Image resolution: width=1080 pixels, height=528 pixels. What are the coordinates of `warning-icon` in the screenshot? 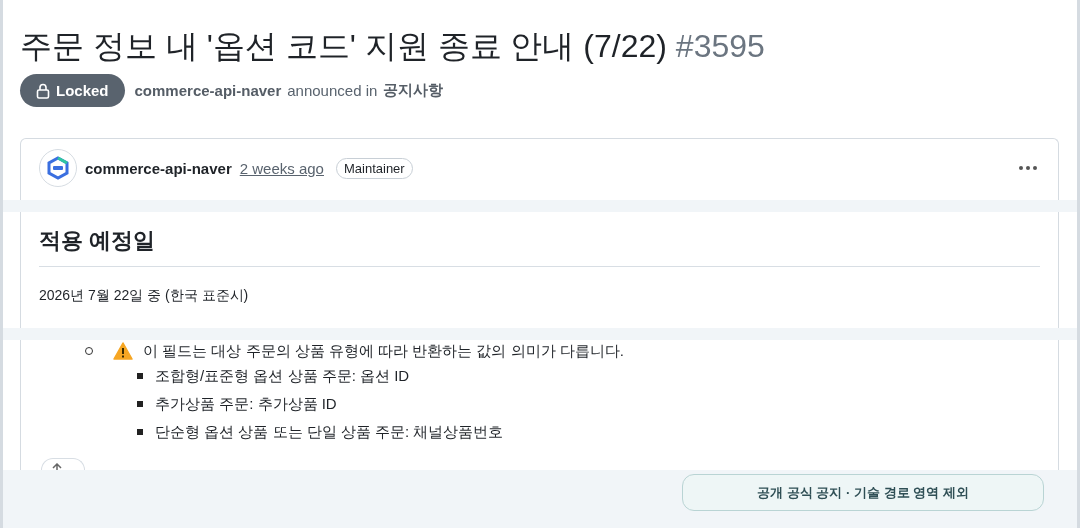 It's located at (123, 351).